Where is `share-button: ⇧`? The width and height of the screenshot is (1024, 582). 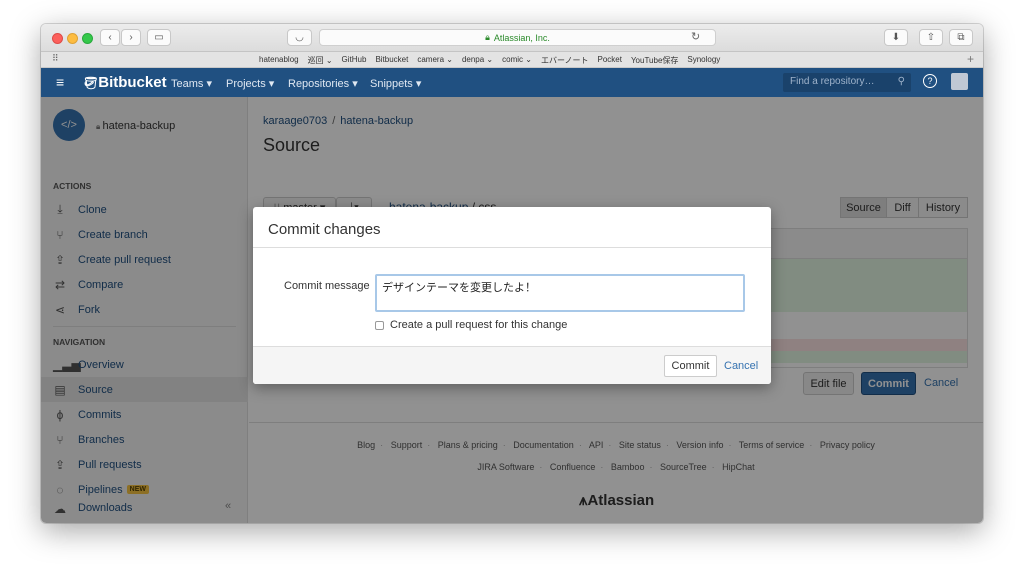
share-button: ⇧ is located at coordinates (931, 37).